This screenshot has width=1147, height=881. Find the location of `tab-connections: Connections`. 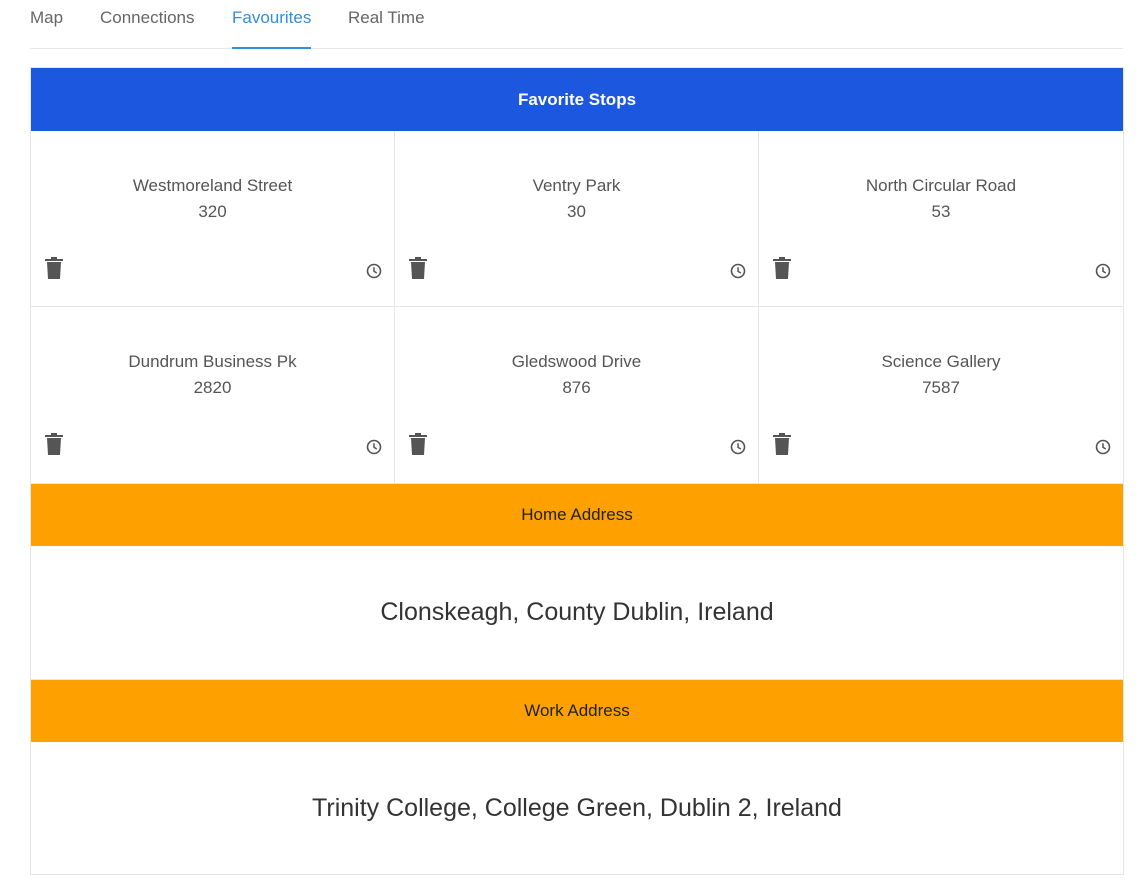

tab-connections: Connections is located at coordinates (147, 28).